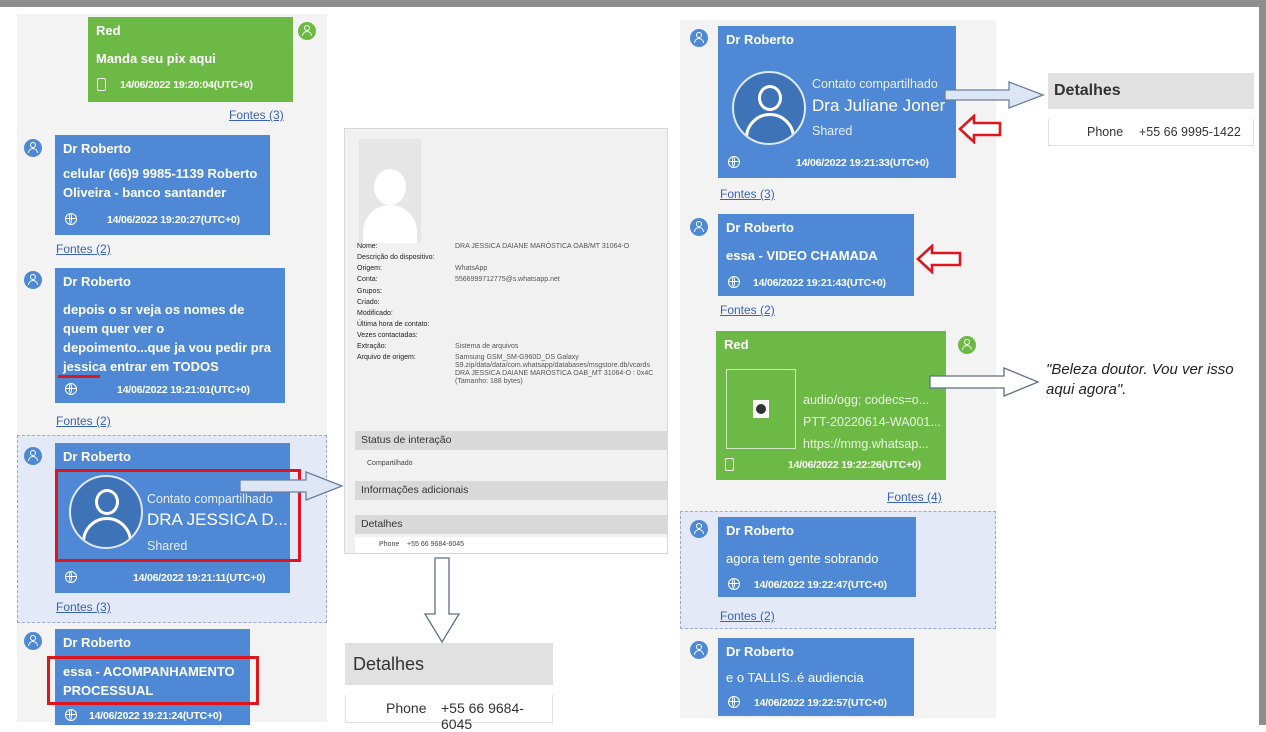 The height and width of the screenshot is (732, 1266). Describe the element at coordinates (390, 463) in the screenshot. I see `status-value: Compartilhado` at that location.